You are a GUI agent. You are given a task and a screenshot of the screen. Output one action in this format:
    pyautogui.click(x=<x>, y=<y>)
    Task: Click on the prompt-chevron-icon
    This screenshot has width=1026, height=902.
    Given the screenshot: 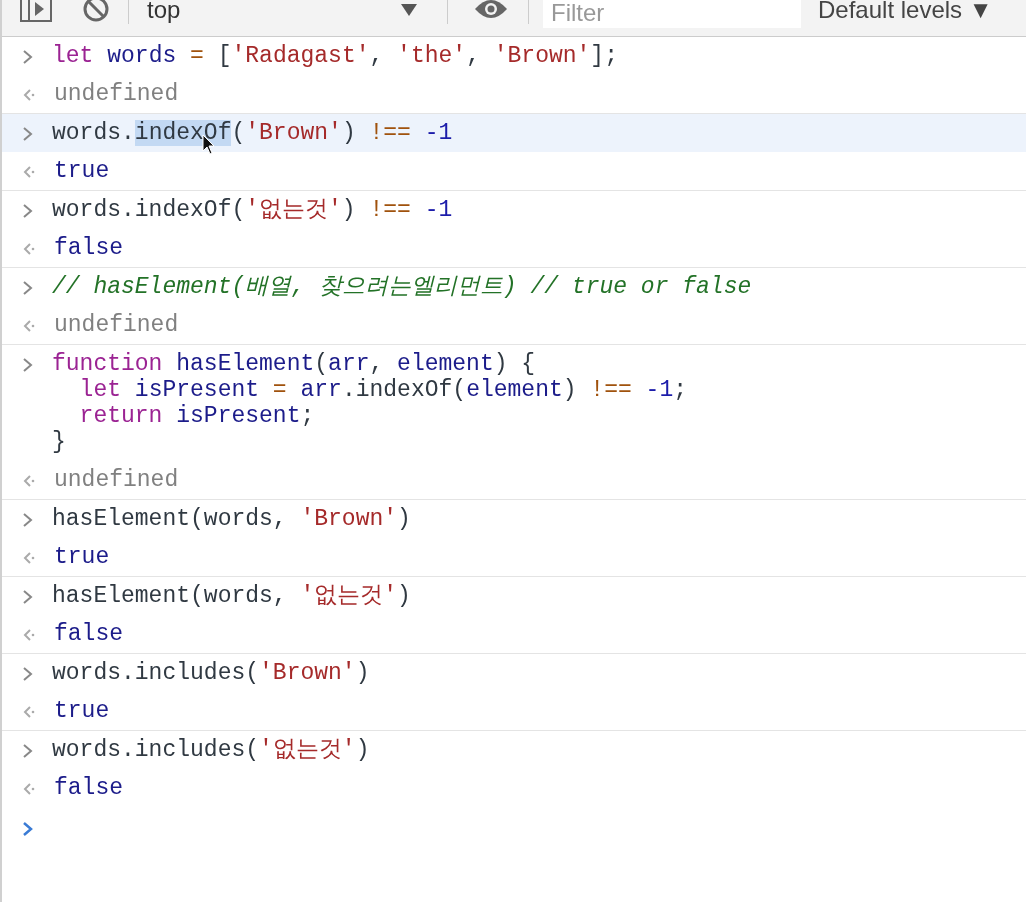 What is the action you would take?
    pyautogui.click(x=28, y=829)
    